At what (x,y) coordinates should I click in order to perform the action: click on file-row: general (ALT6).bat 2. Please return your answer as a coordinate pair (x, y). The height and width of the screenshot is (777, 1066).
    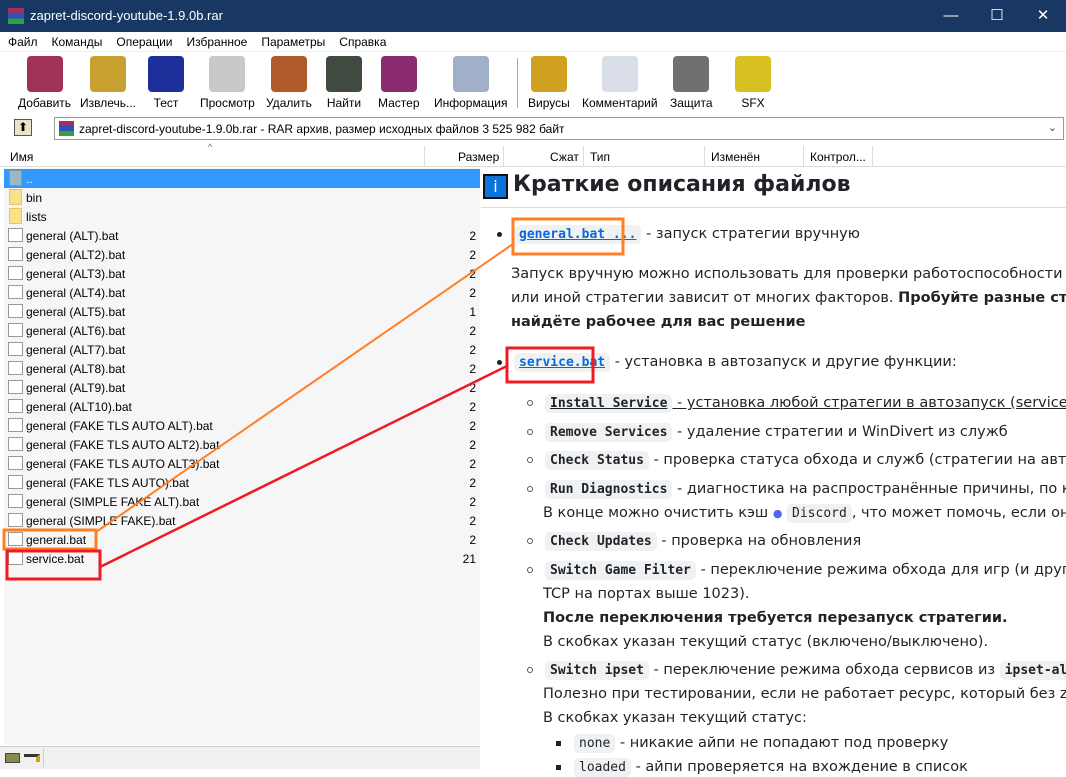
    Looking at the image, I should click on (242, 330).